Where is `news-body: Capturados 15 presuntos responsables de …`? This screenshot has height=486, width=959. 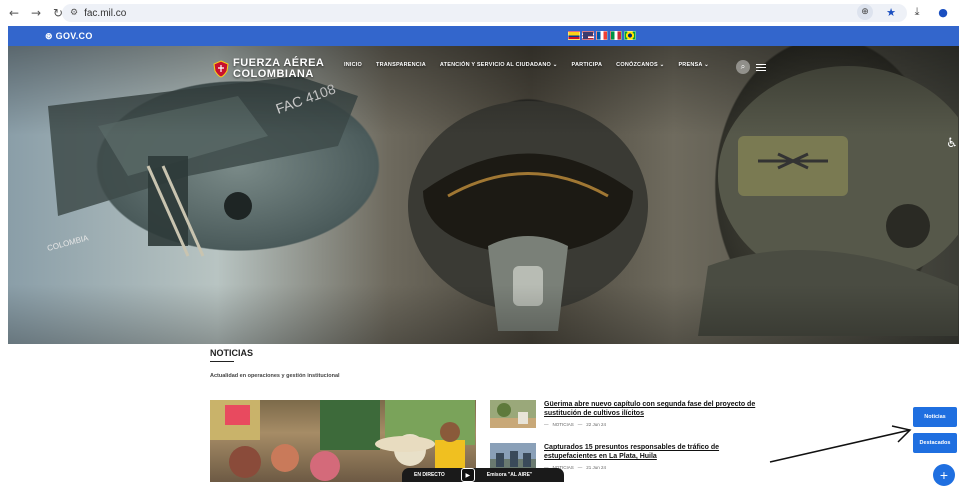
news-body: Capturados 15 presuntos responsables de … is located at coordinates (654, 457).